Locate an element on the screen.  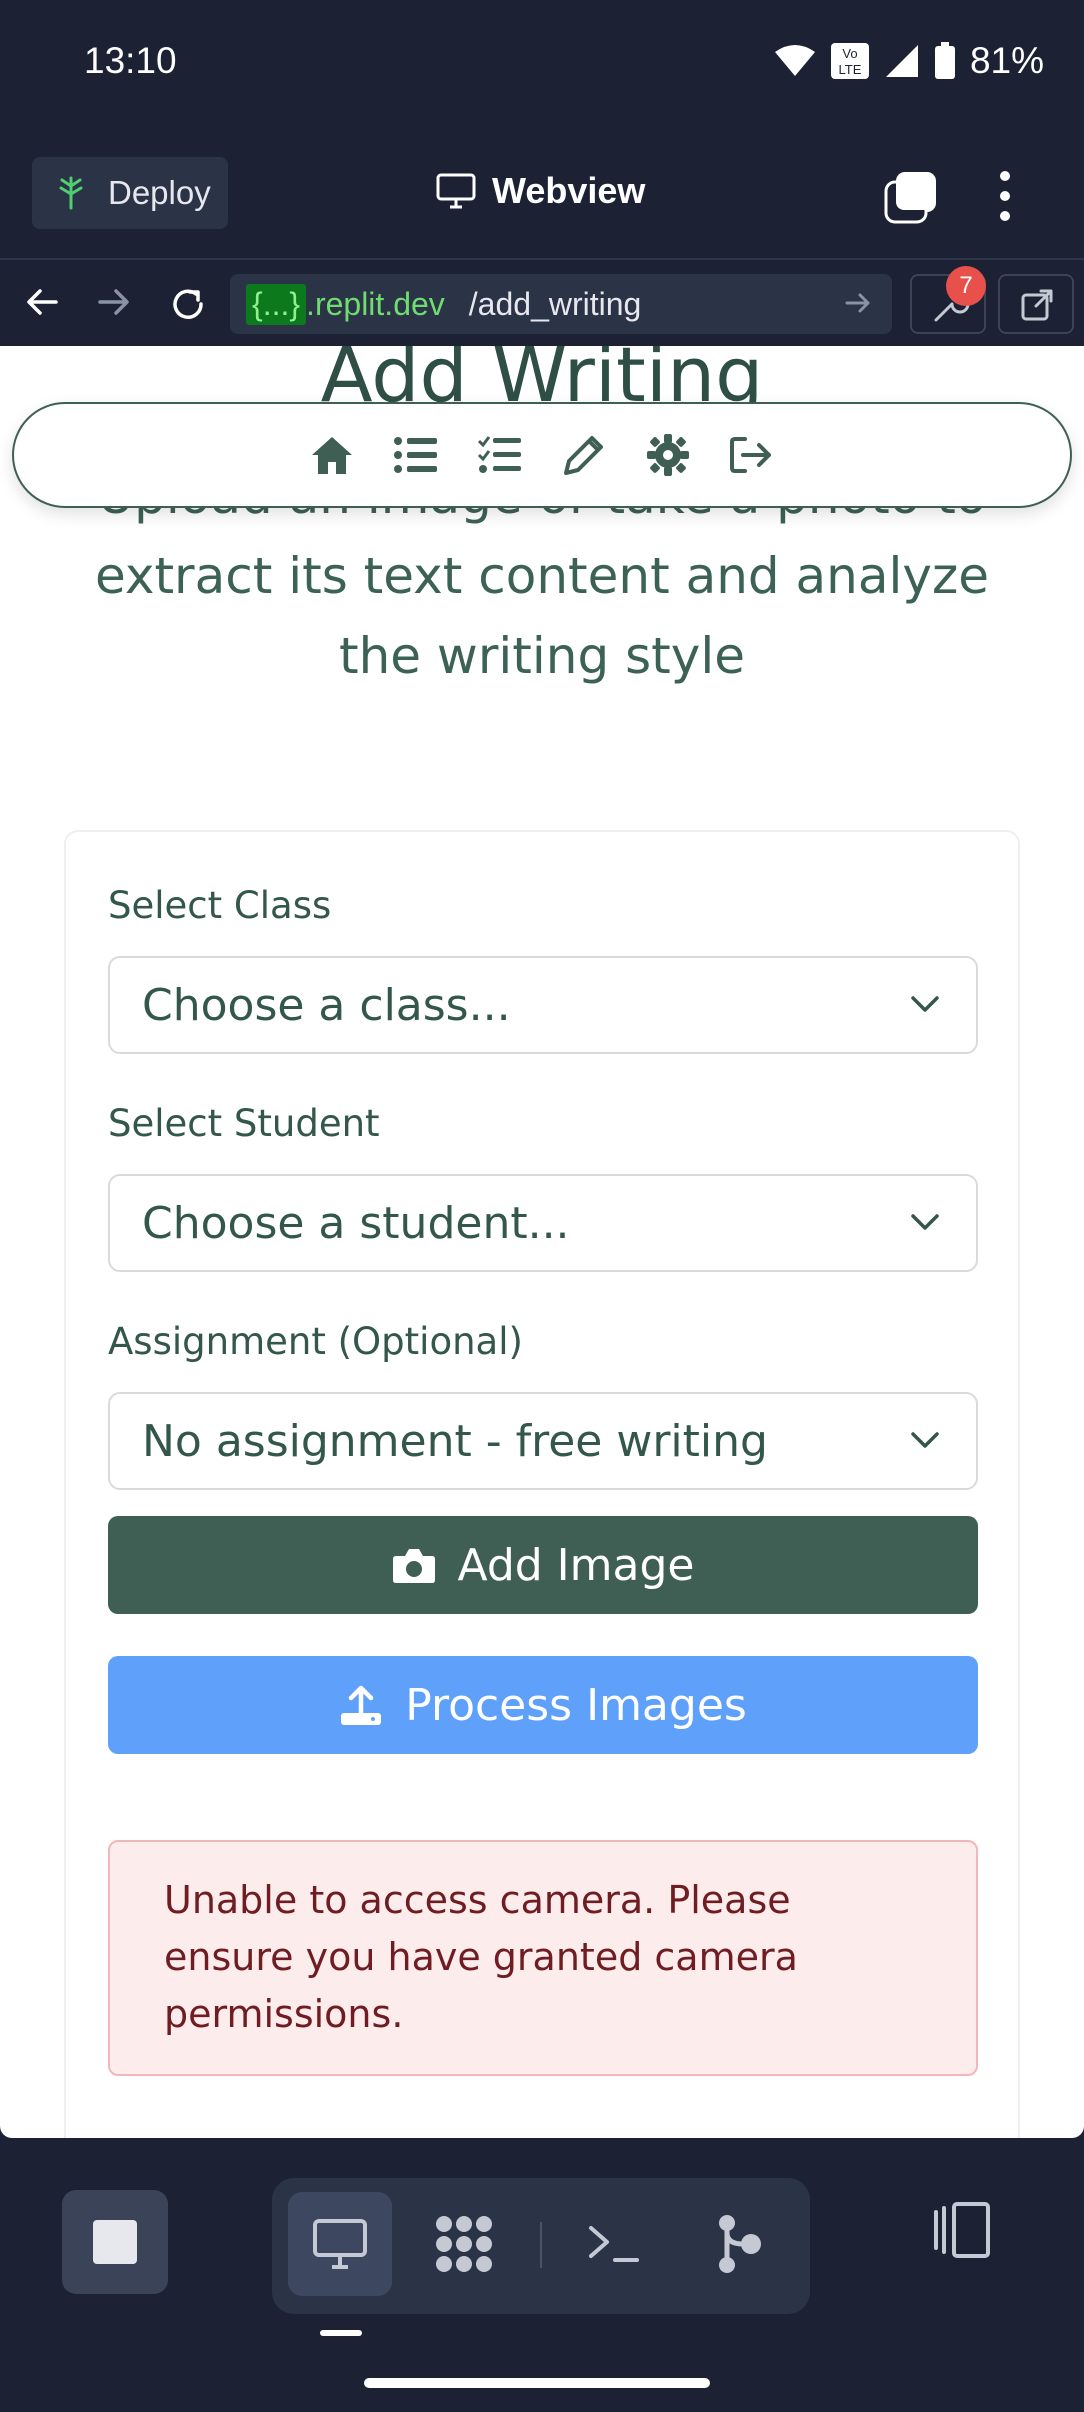
webview-label: Webview is located at coordinates (569, 190).